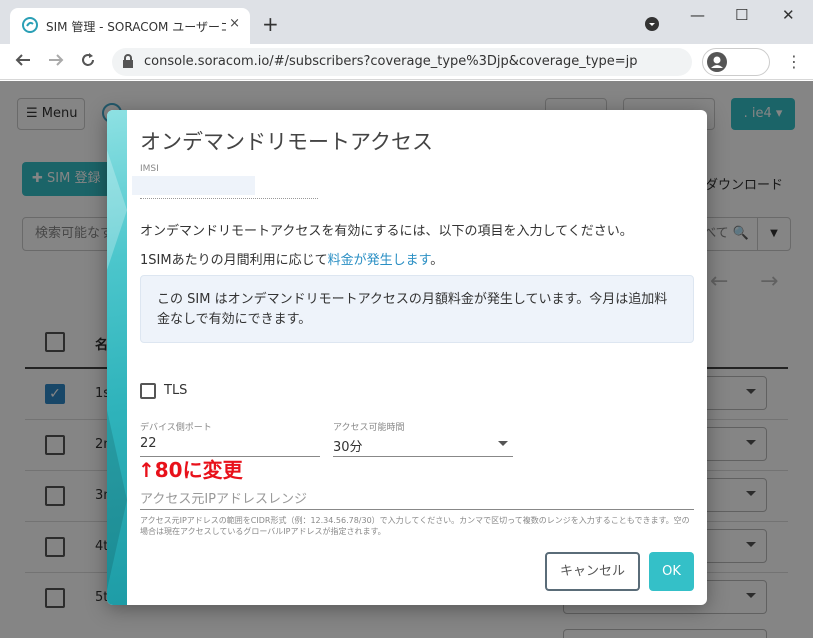 Image resolution: width=813 pixels, height=638 pixels. I want to click on profile-avatar-icon, so click(717, 64).